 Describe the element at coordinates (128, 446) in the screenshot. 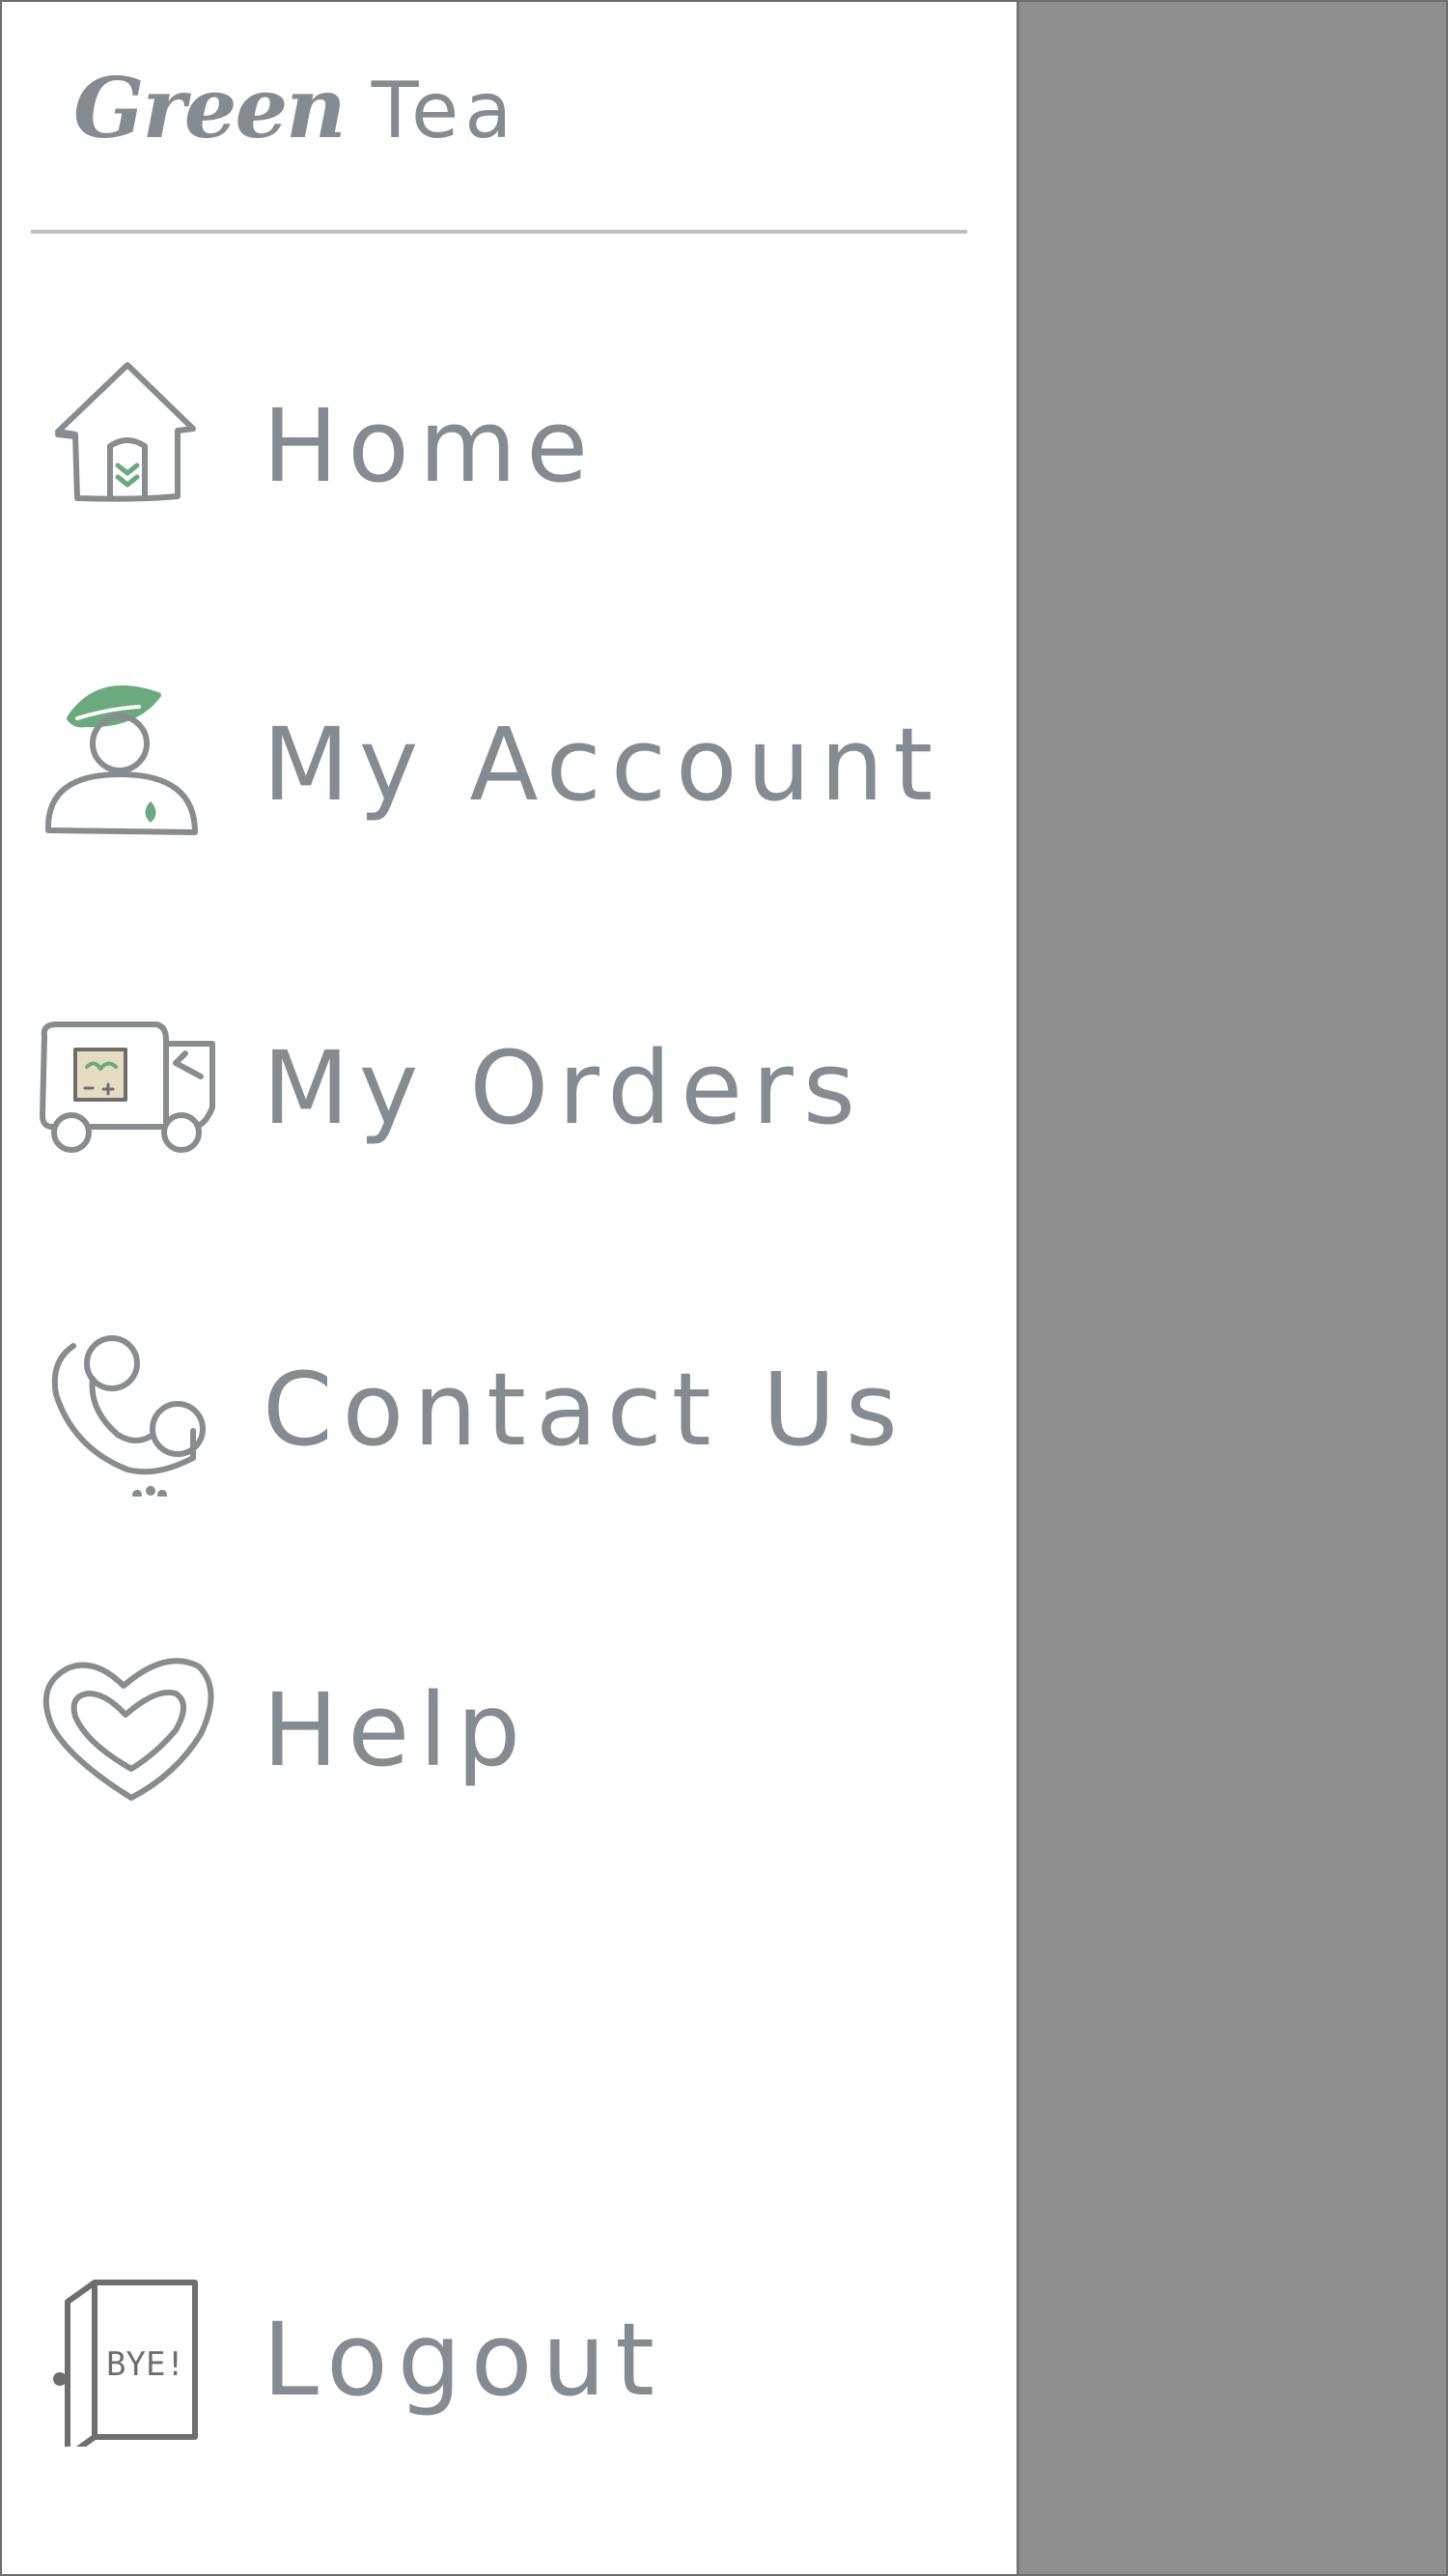

I see `house-icon` at that location.